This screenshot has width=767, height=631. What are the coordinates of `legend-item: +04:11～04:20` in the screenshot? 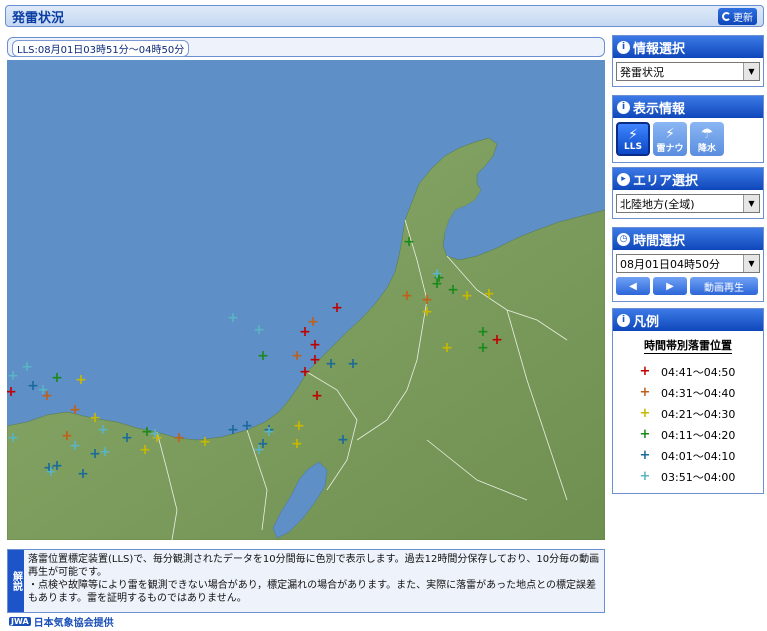 It's located at (688, 434).